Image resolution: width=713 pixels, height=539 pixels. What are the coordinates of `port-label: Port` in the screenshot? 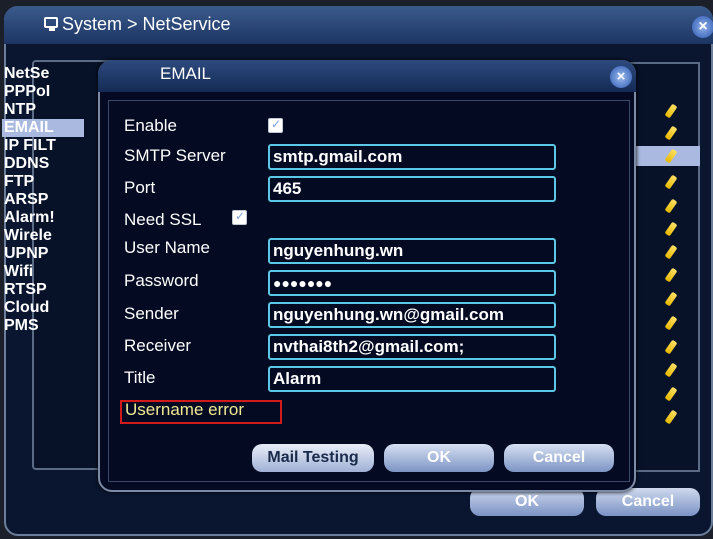 It's located at (140, 187).